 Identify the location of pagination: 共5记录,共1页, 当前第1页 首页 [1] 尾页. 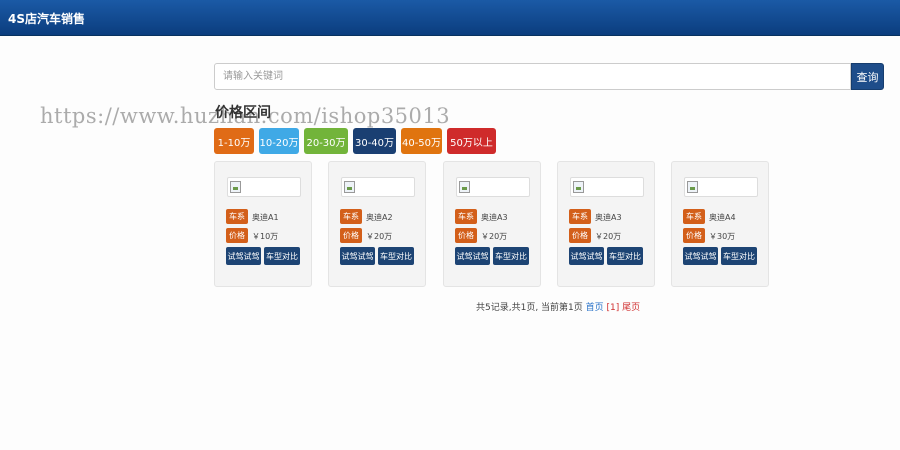
(558, 306).